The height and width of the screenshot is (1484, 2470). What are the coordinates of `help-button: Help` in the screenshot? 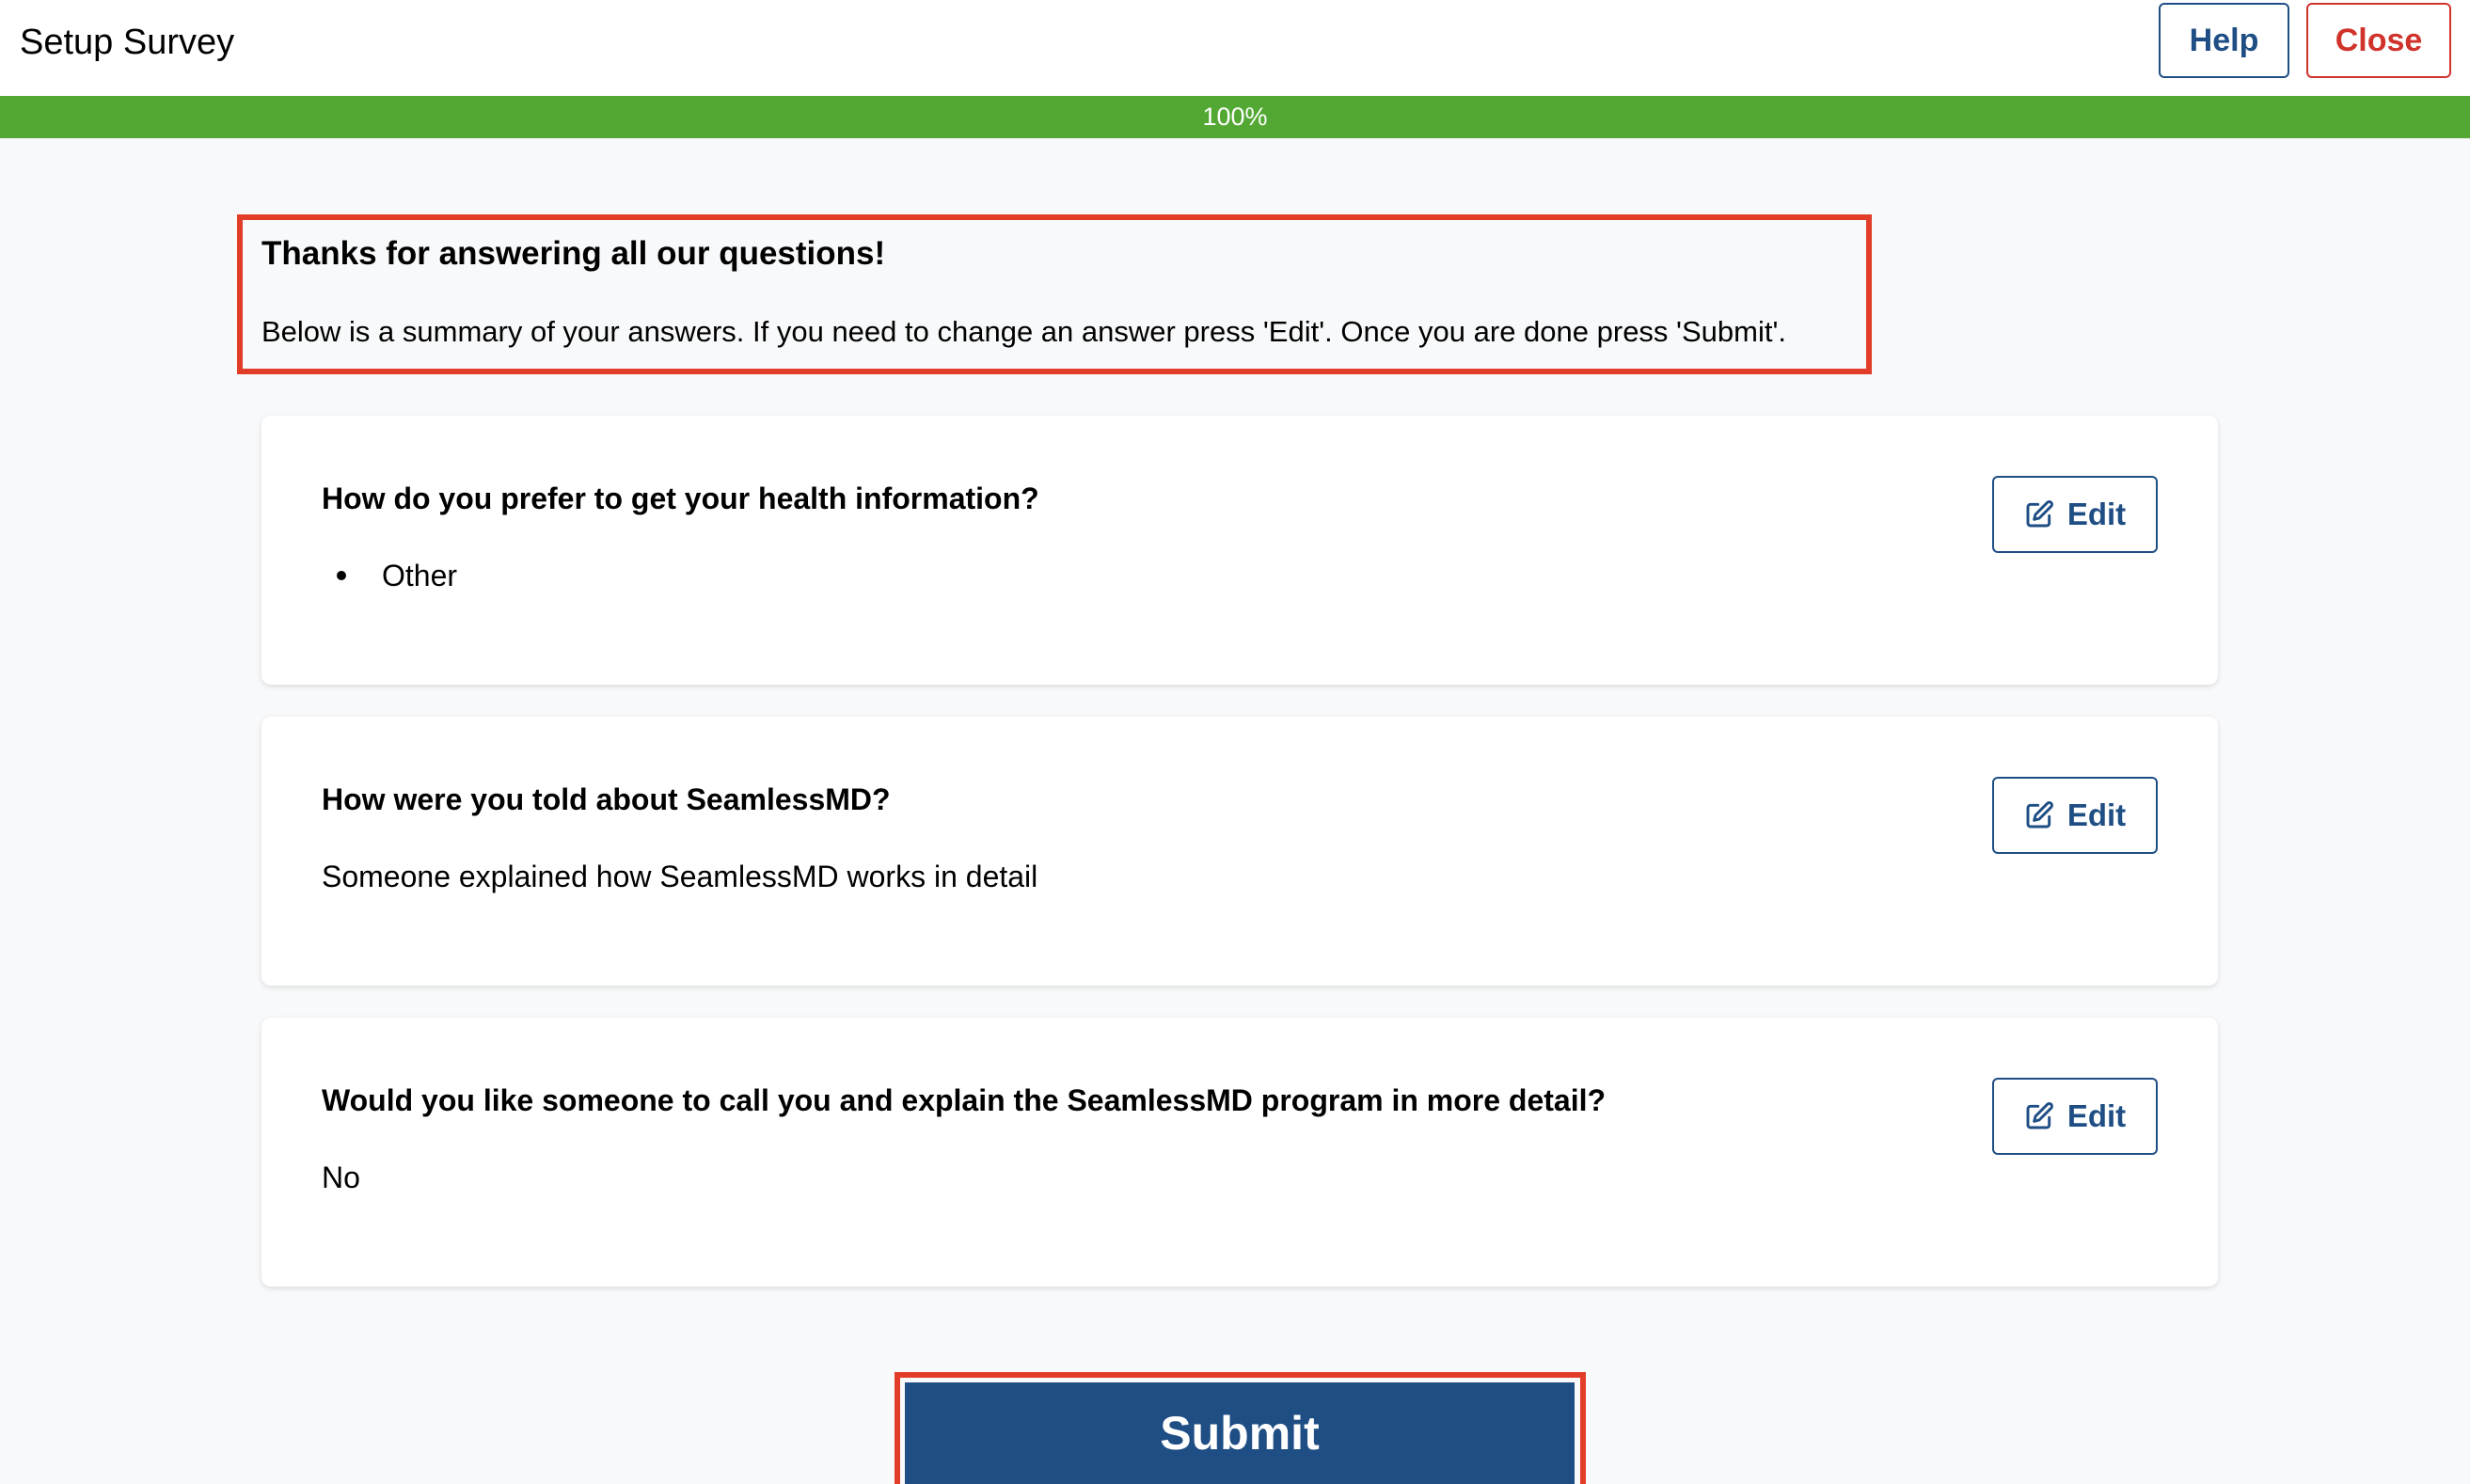 It's located at (2224, 40).